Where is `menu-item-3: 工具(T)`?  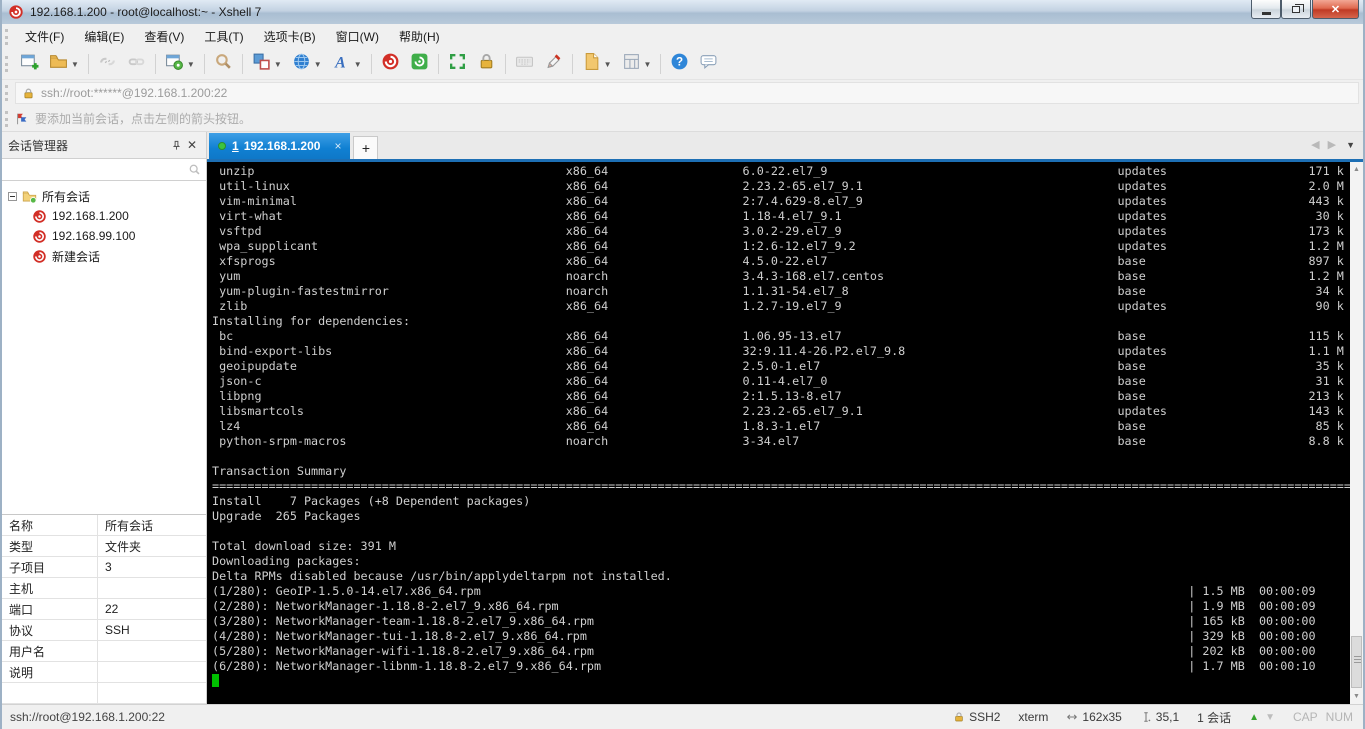 menu-item-3: 工具(T) is located at coordinates (223, 37).